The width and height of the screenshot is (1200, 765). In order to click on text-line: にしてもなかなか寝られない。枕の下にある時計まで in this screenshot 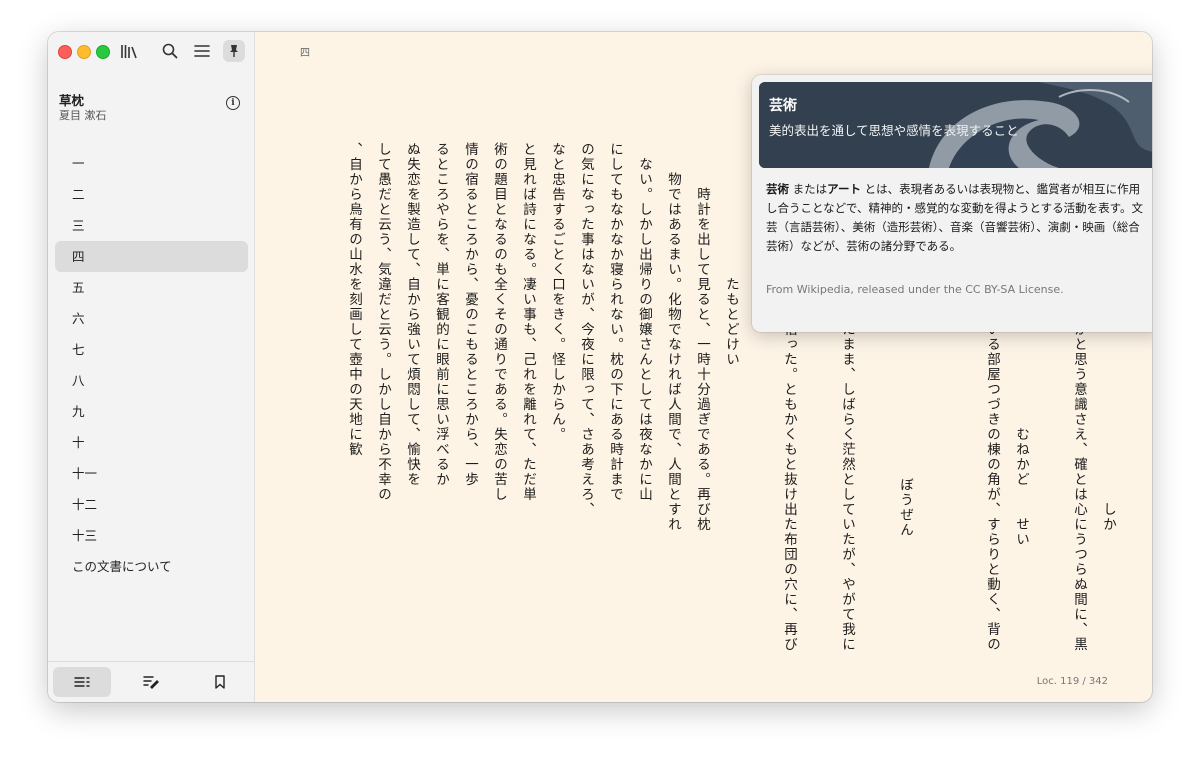, I will do `click(615, 292)`.